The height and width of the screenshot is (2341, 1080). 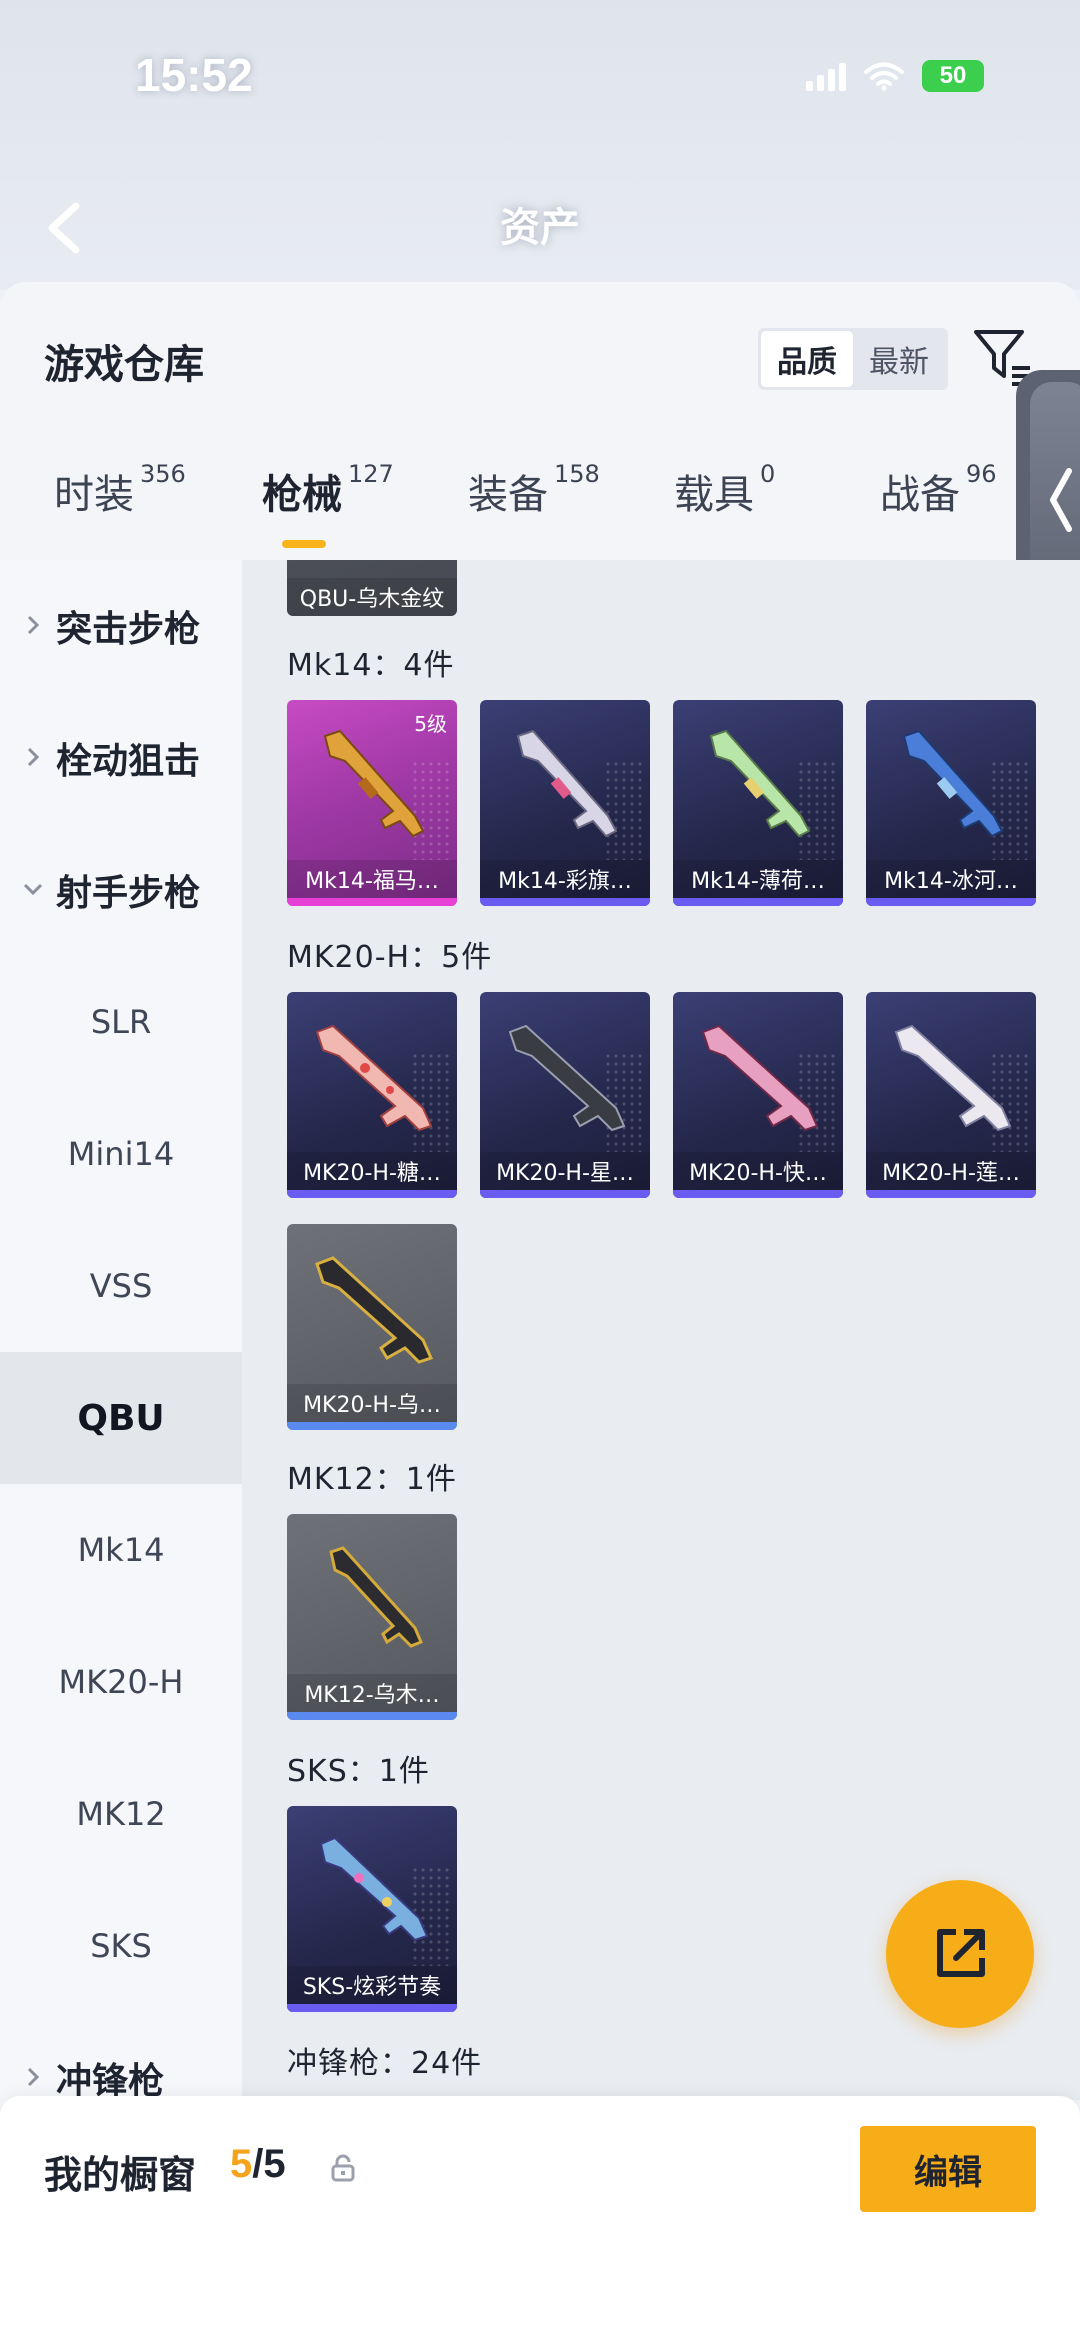 What do you see at coordinates (121, 1946) in the screenshot?
I see `sidebar-item-sks: SKS` at bounding box center [121, 1946].